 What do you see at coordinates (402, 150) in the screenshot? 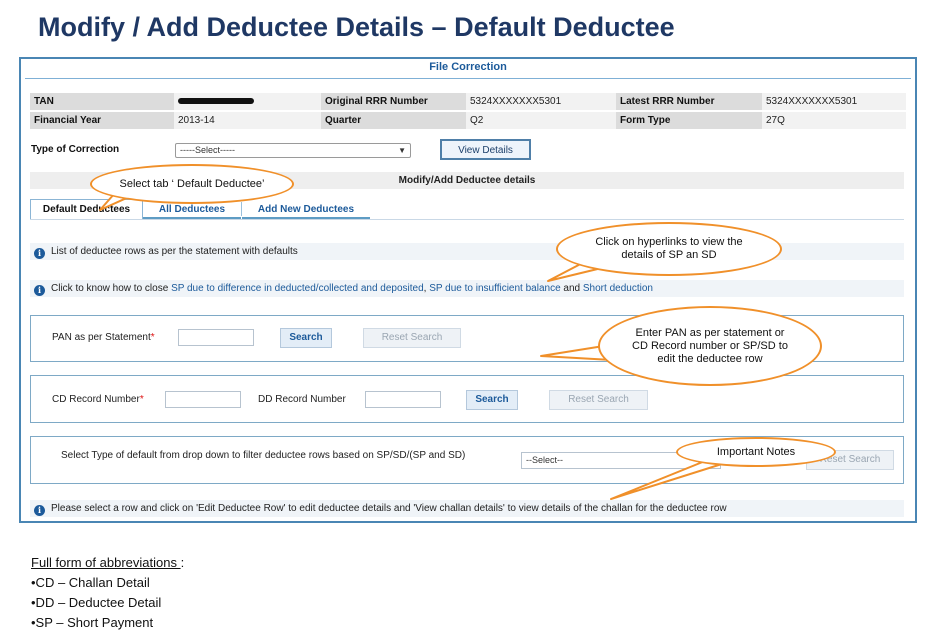
I see `chevron-down-icon: ▼` at bounding box center [402, 150].